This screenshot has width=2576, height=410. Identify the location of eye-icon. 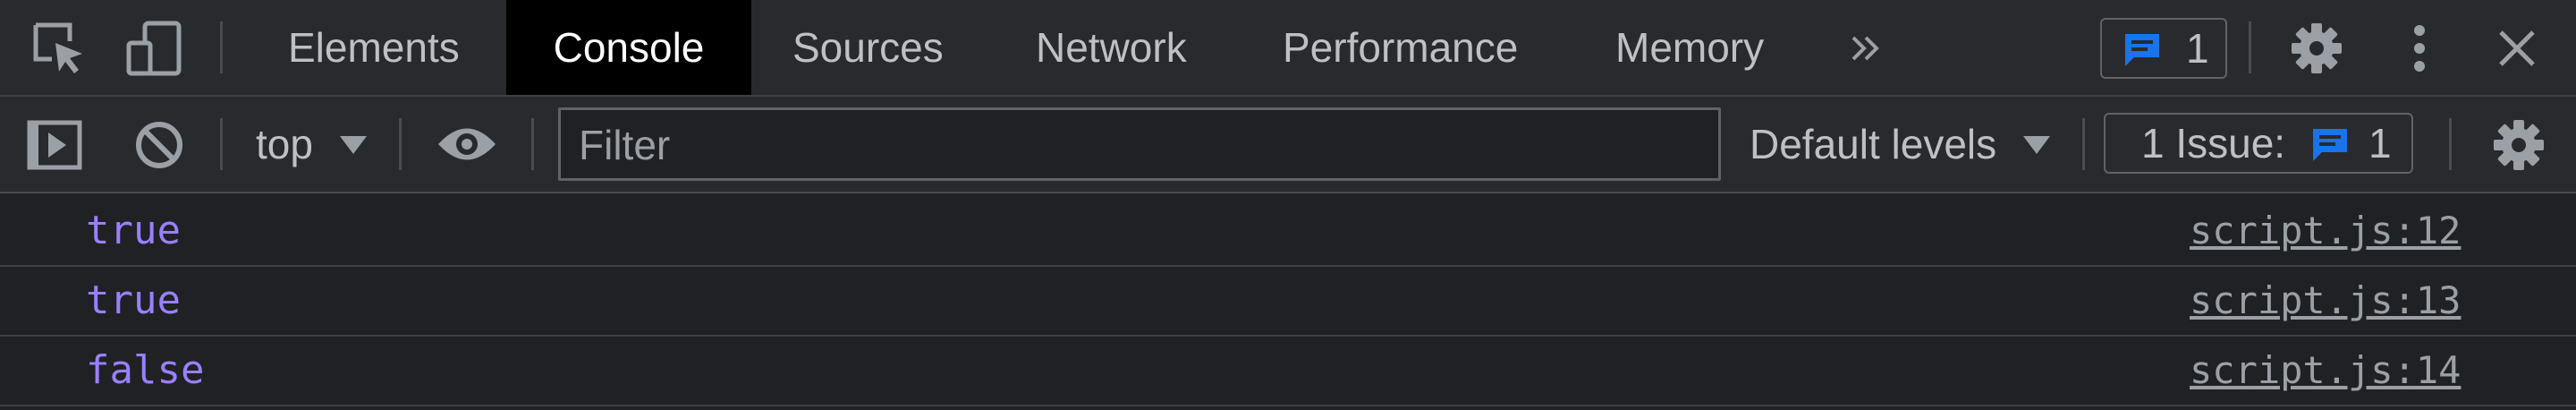
(466, 144).